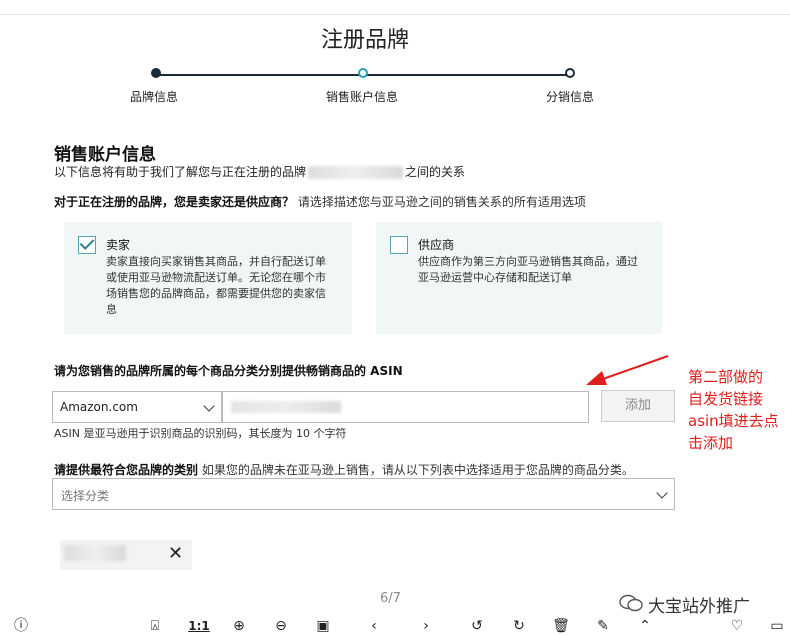  What do you see at coordinates (477, 626) in the screenshot?
I see `rotate-left-icon: ↺` at bounding box center [477, 626].